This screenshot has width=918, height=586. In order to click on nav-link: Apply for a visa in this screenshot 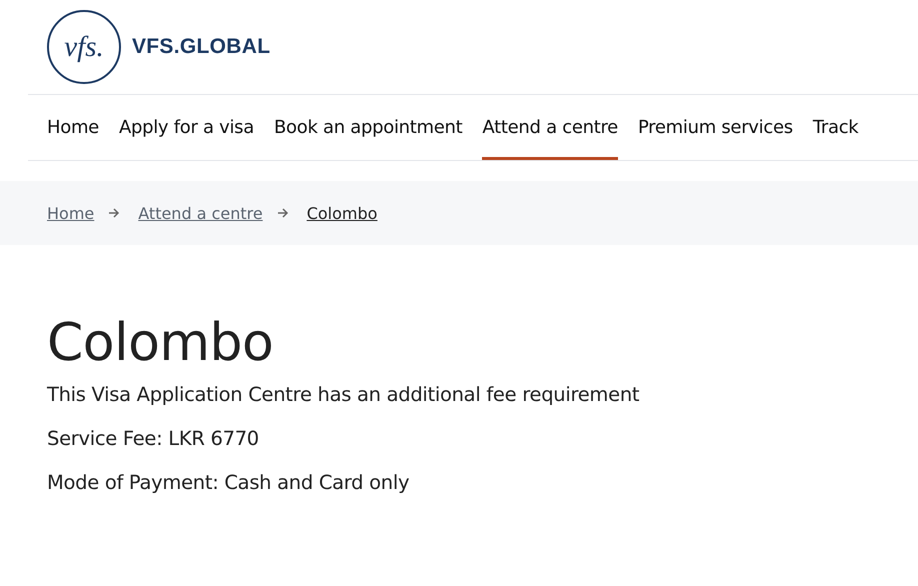, I will do `click(186, 127)`.